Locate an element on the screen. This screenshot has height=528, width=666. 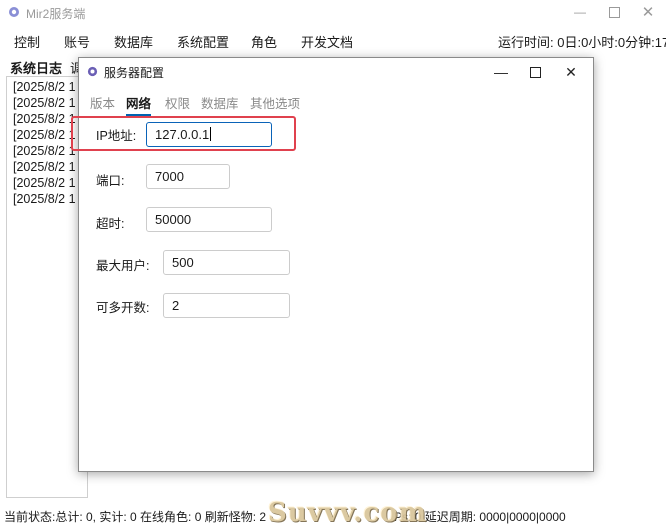
multi-open-label: 可多开数: is located at coordinates (123, 308).